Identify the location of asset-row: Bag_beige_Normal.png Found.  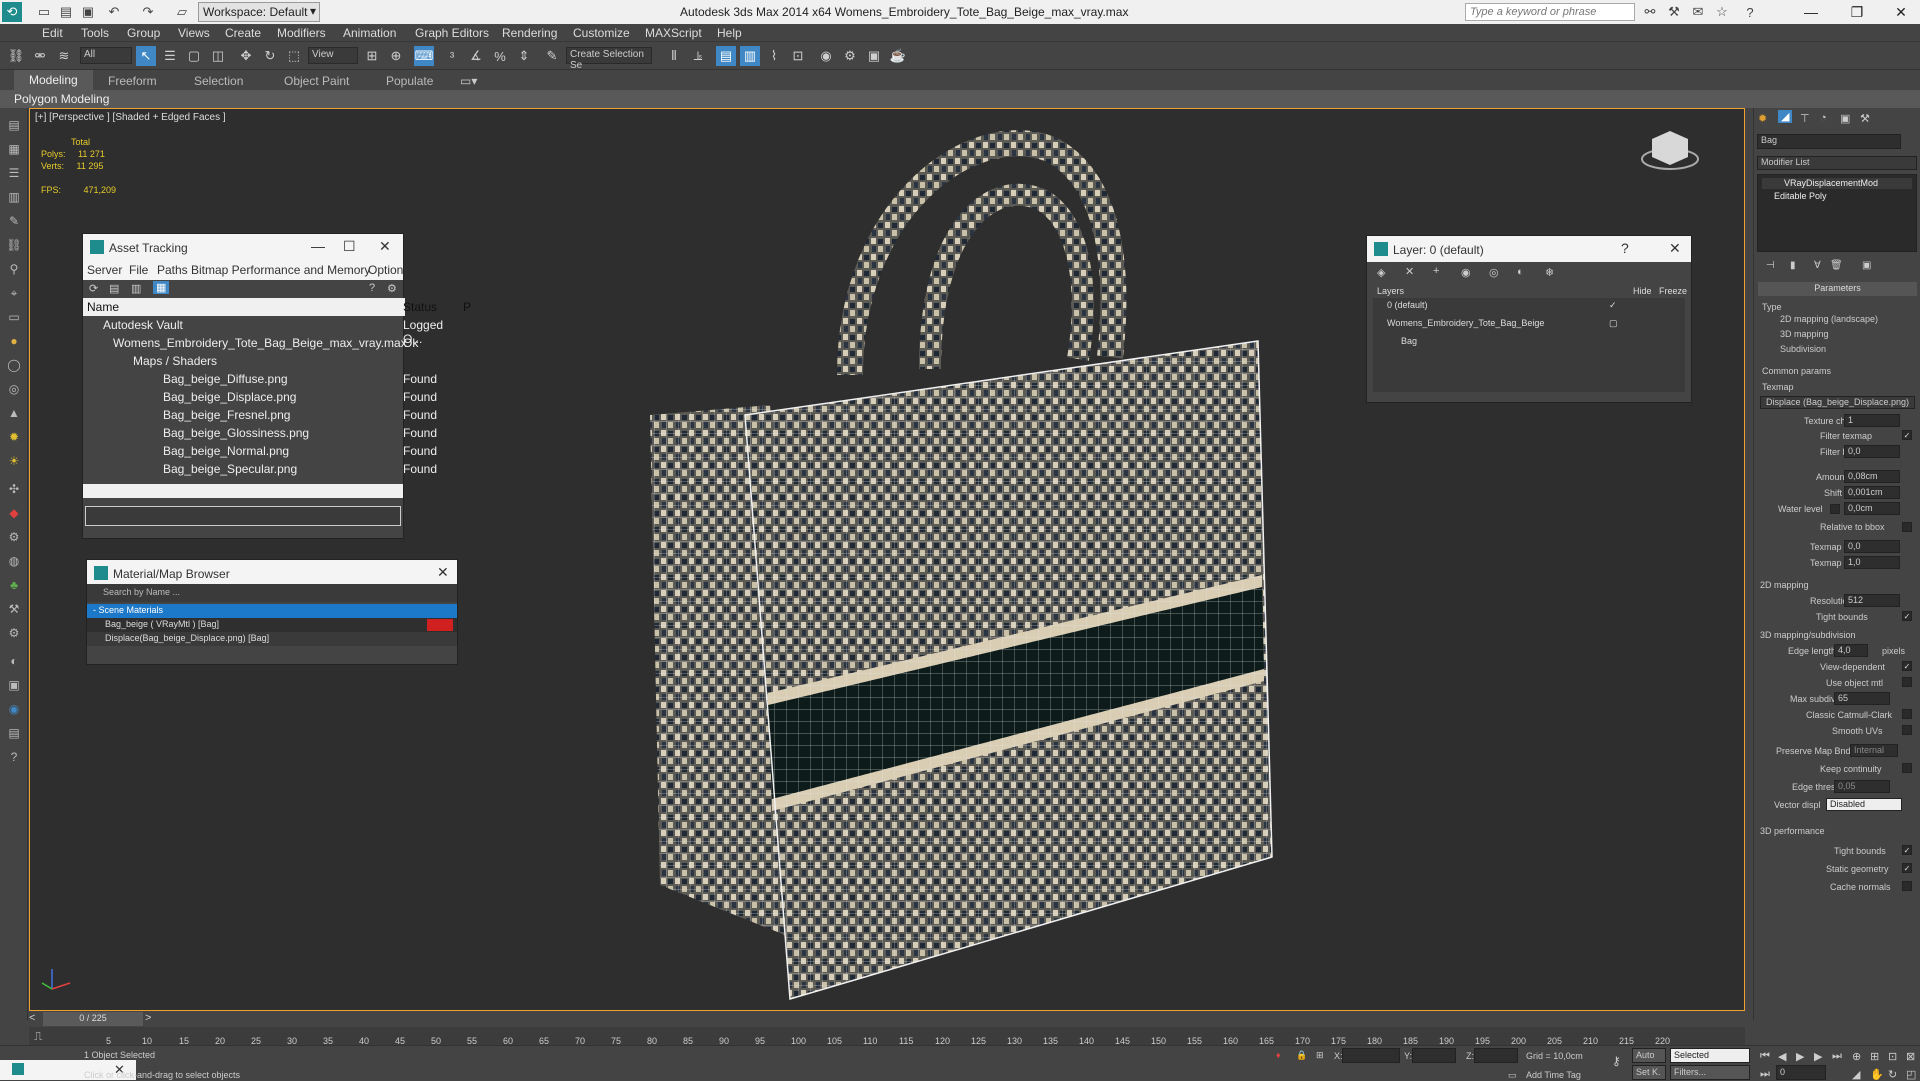
(260, 451).